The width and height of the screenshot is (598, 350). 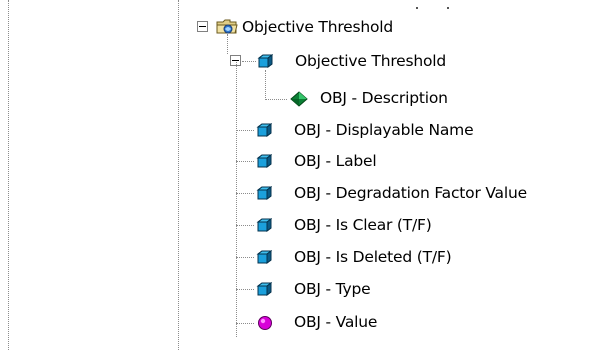 I want to click on tree-node-objective-threshold-root: Objective Threshold, so click(x=299, y=27).